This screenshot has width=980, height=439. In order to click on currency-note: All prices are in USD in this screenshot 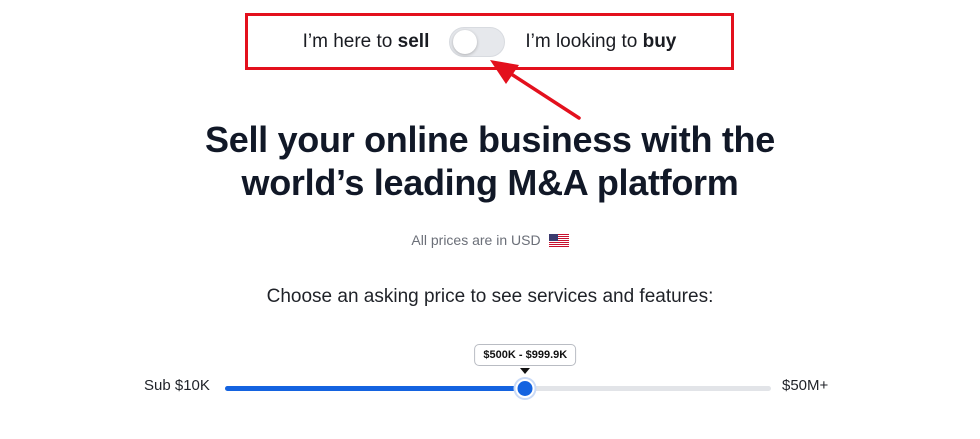, I will do `click(490, 240)`.